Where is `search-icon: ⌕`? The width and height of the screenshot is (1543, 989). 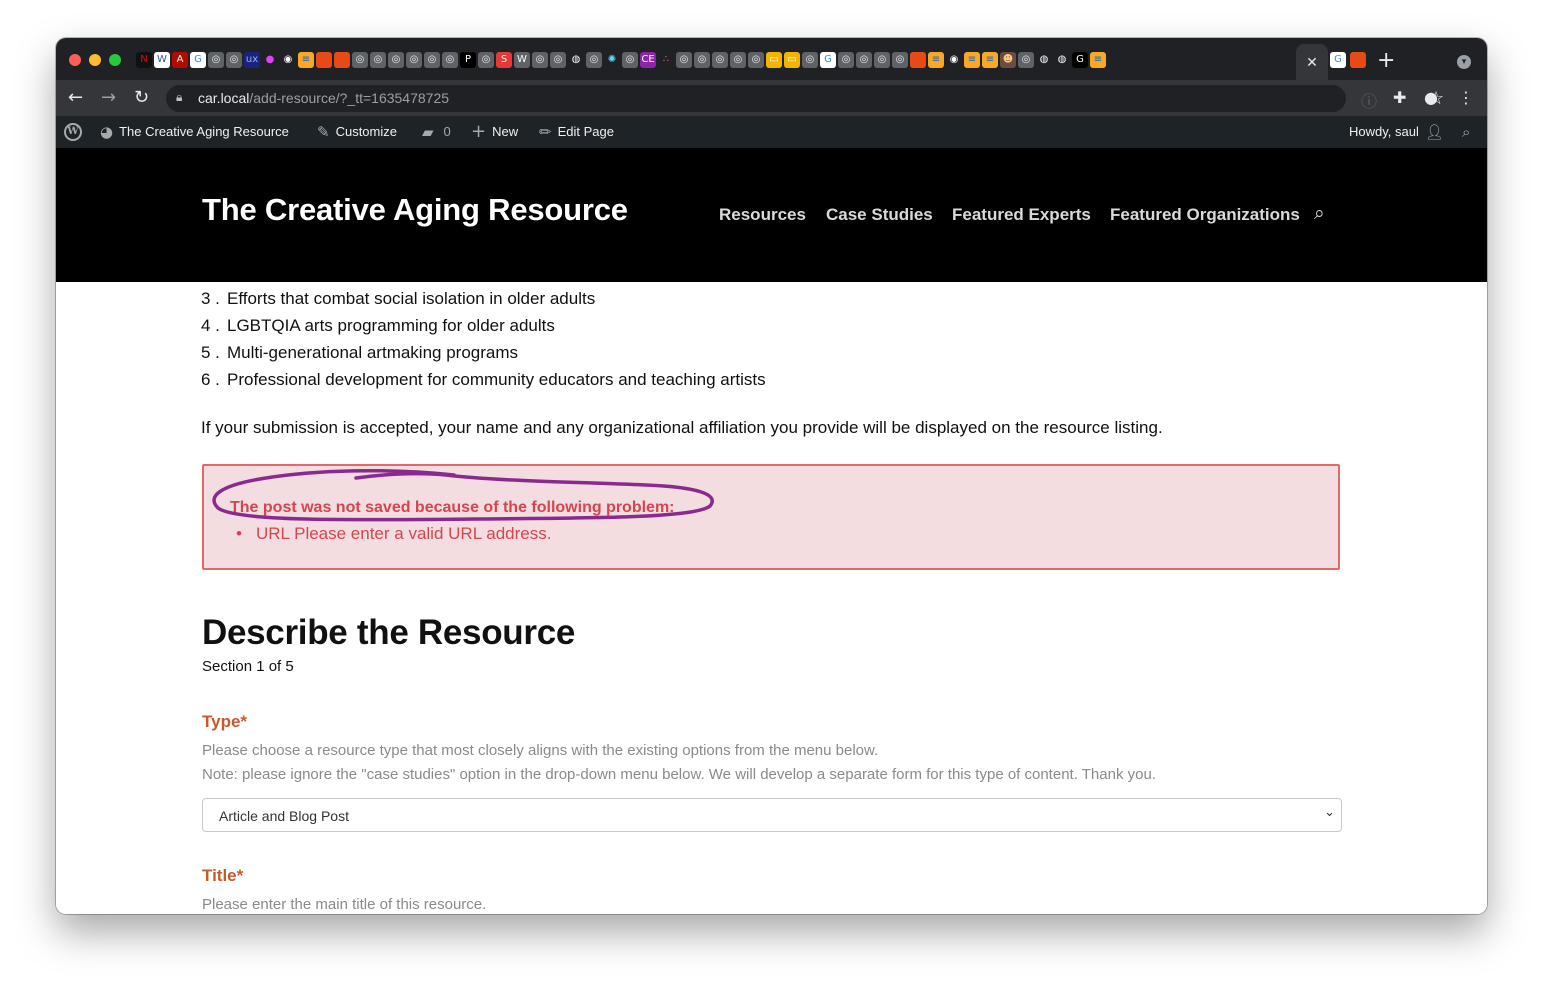
search-icon: ⌕ is located at coordinates (1466, 132).